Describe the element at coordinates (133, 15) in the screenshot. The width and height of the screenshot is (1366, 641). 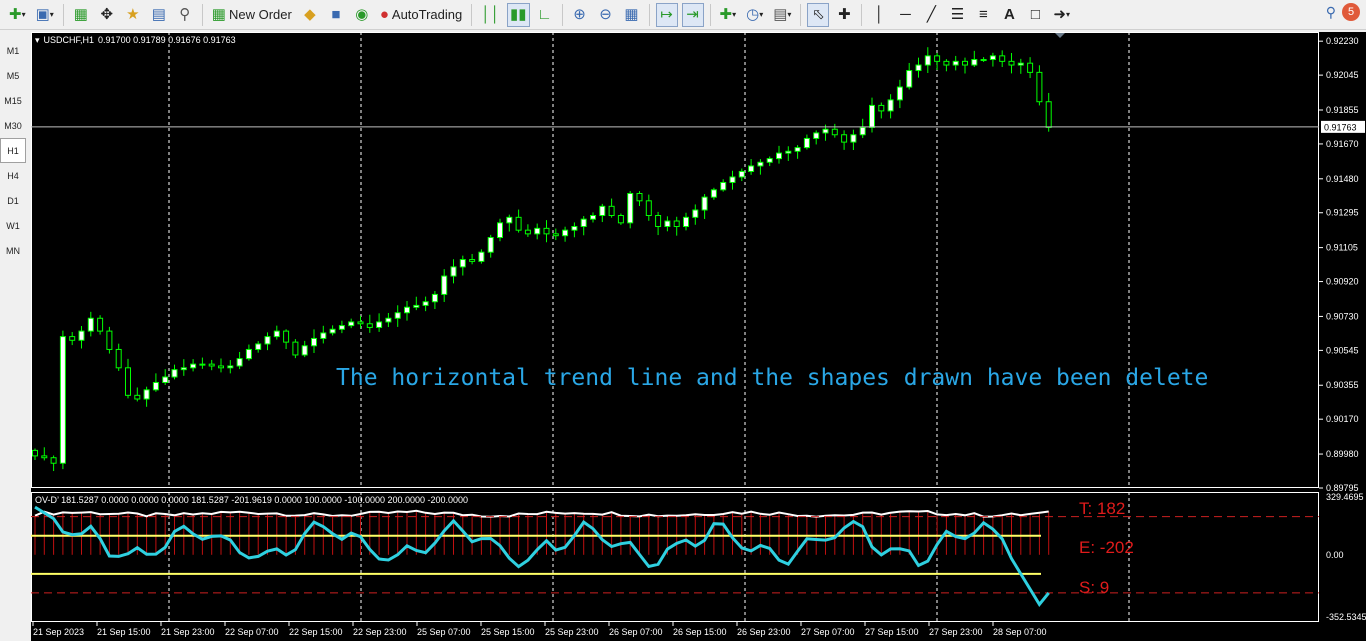
I see `navigator-button: ★` at that location.